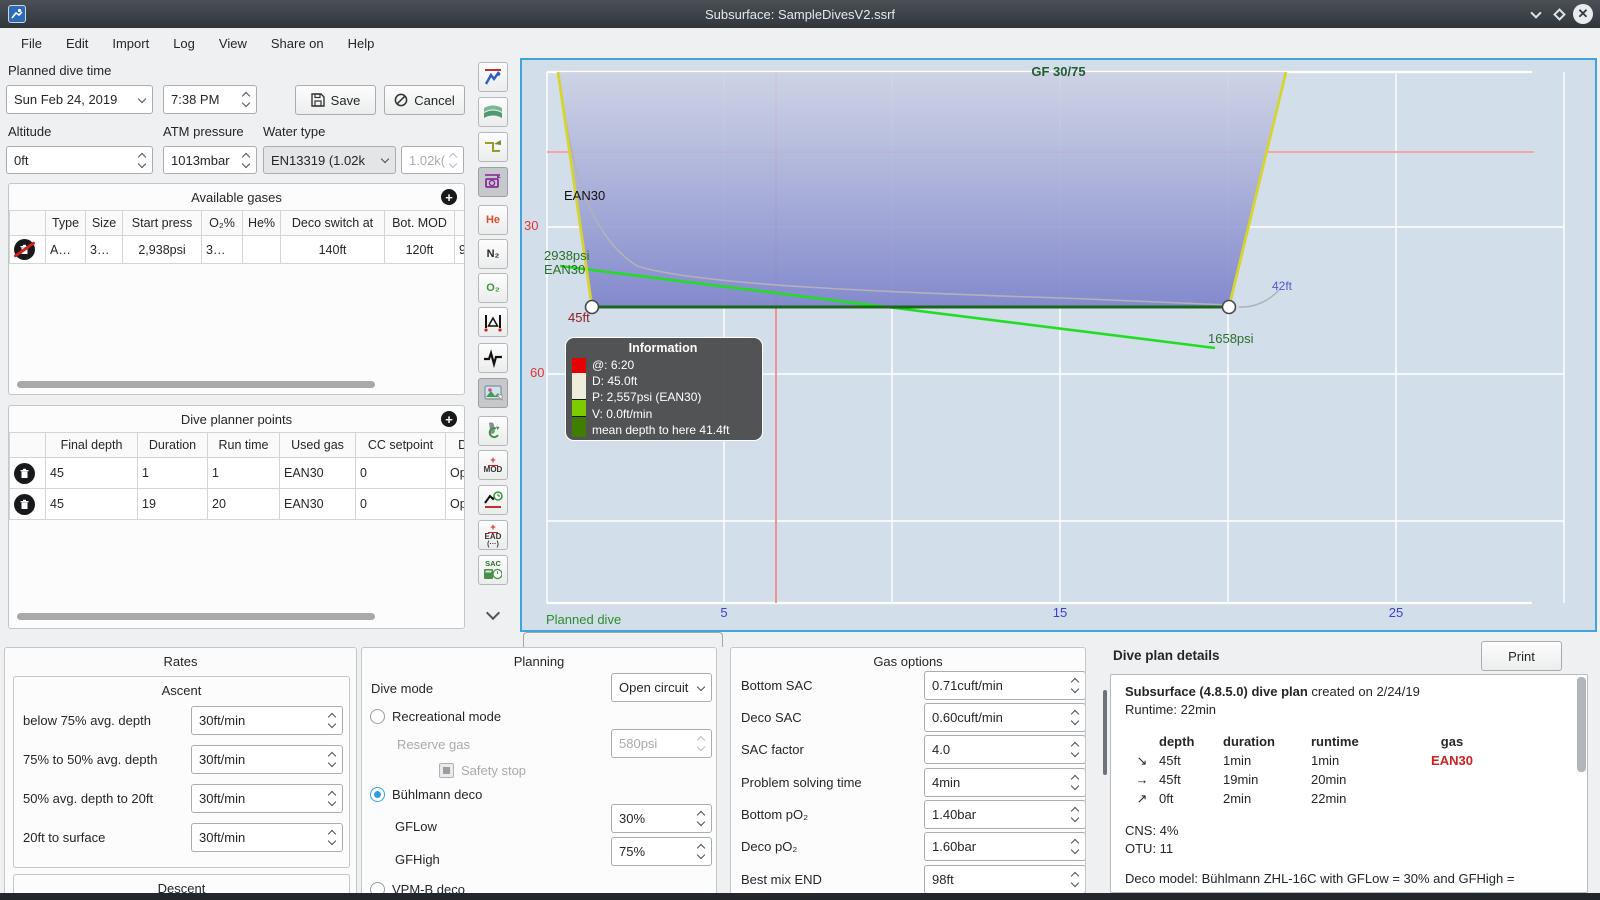 The height and width of the screenshot is (900, 1600). What do you see at coordinates (267, 720) in the screenshot?
I see `rate-spinner-1: 30ft/min` at bounding box center [267, 720].